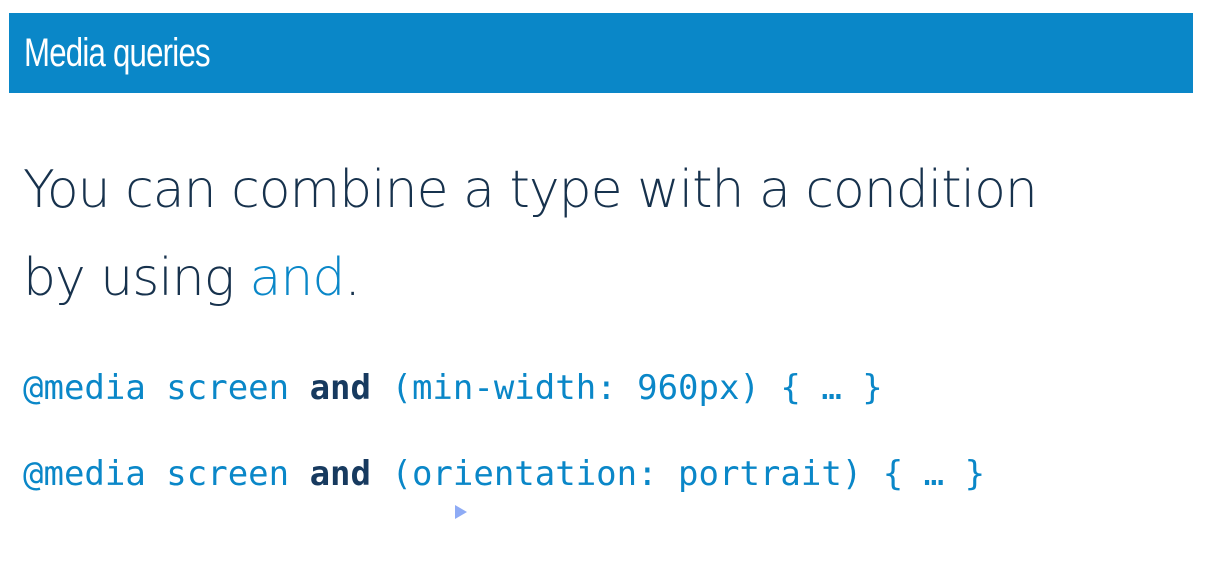 This screenshot has width=1219, height=573. Describe the element at coordinates (117, 53) in the screenshot. I see `page-title: Media queries` at that location.